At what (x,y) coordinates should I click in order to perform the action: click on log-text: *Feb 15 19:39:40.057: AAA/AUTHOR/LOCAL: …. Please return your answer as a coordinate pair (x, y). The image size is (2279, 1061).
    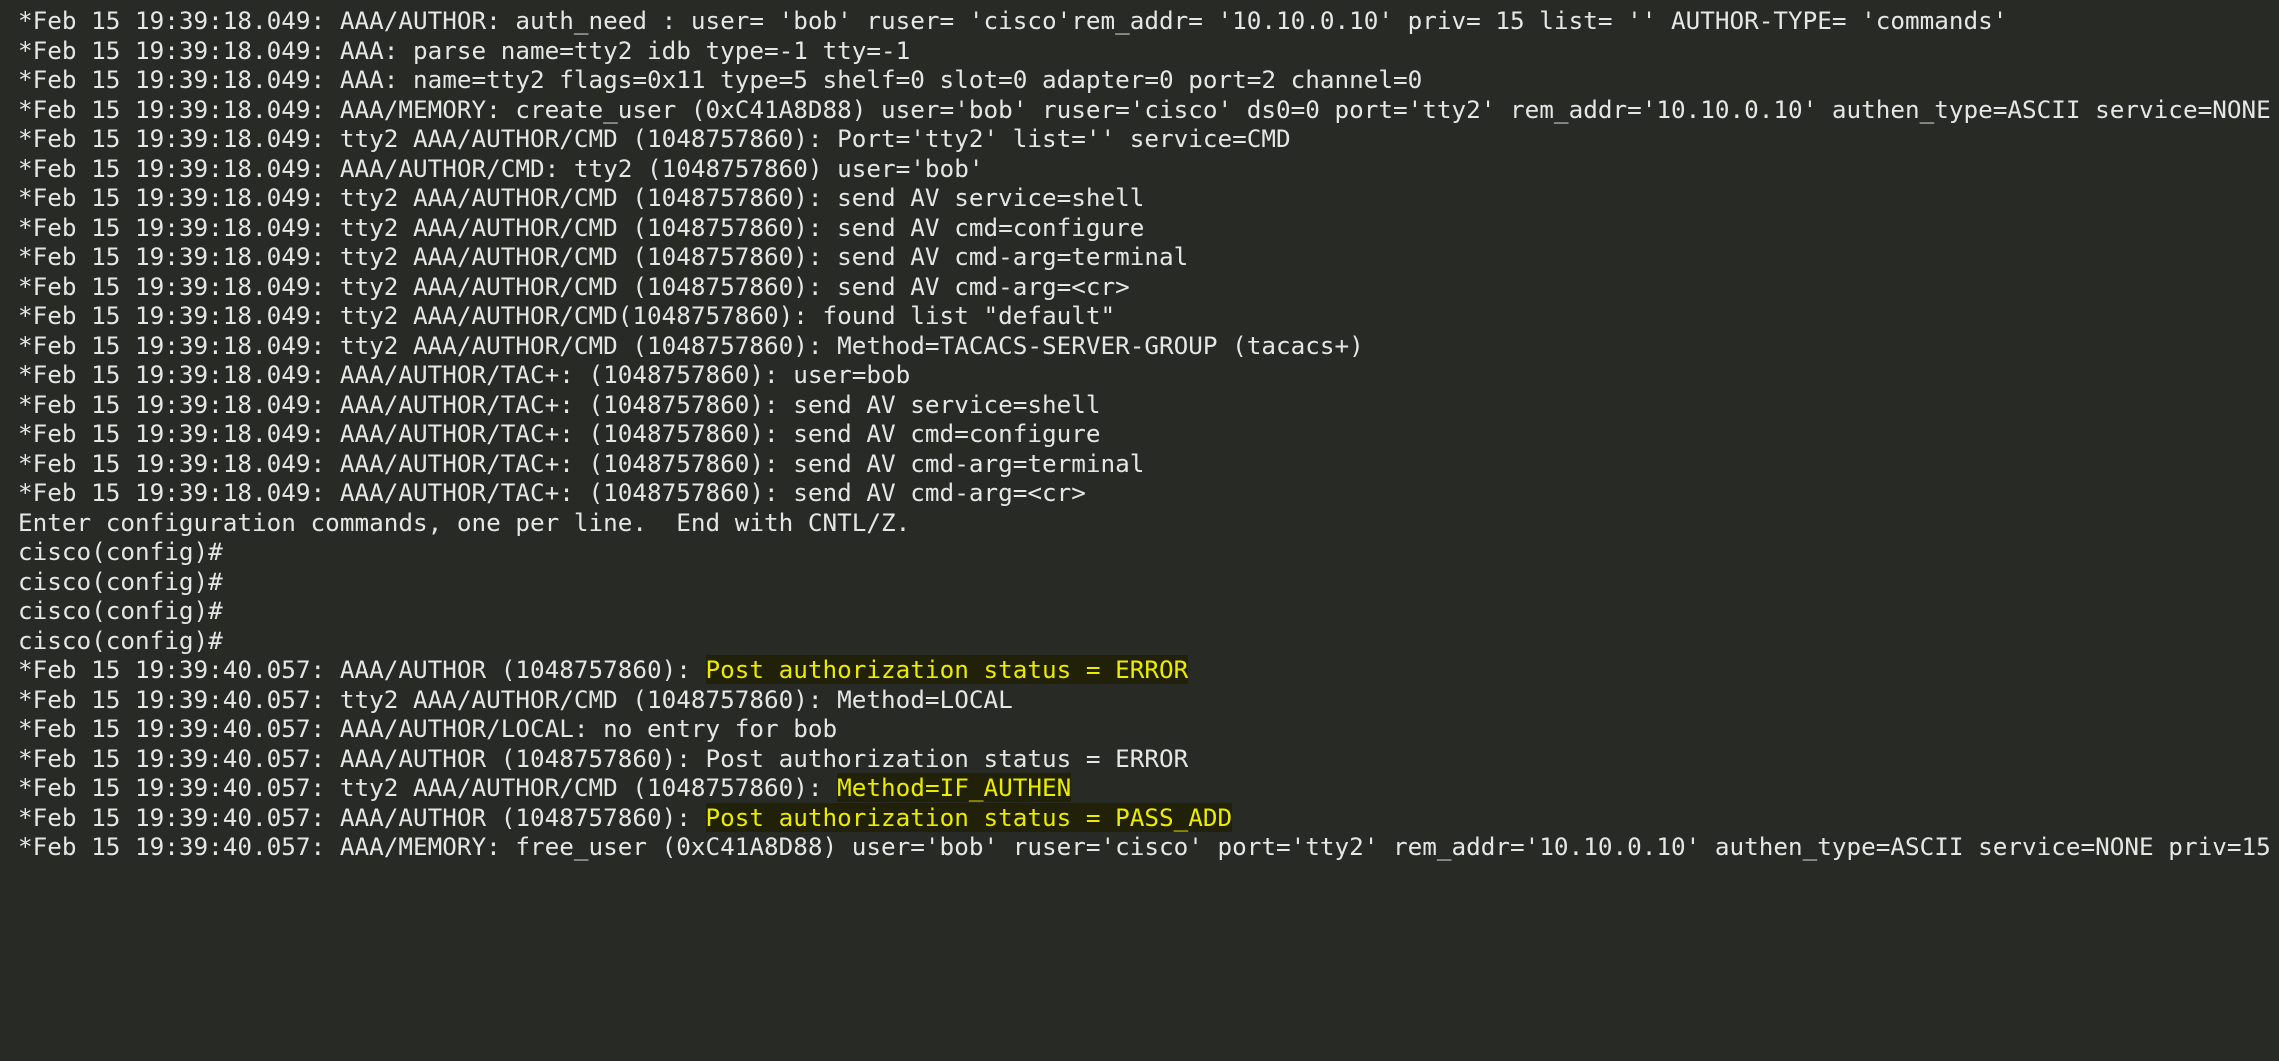
    Looking at the image, I should click on (428, 728).